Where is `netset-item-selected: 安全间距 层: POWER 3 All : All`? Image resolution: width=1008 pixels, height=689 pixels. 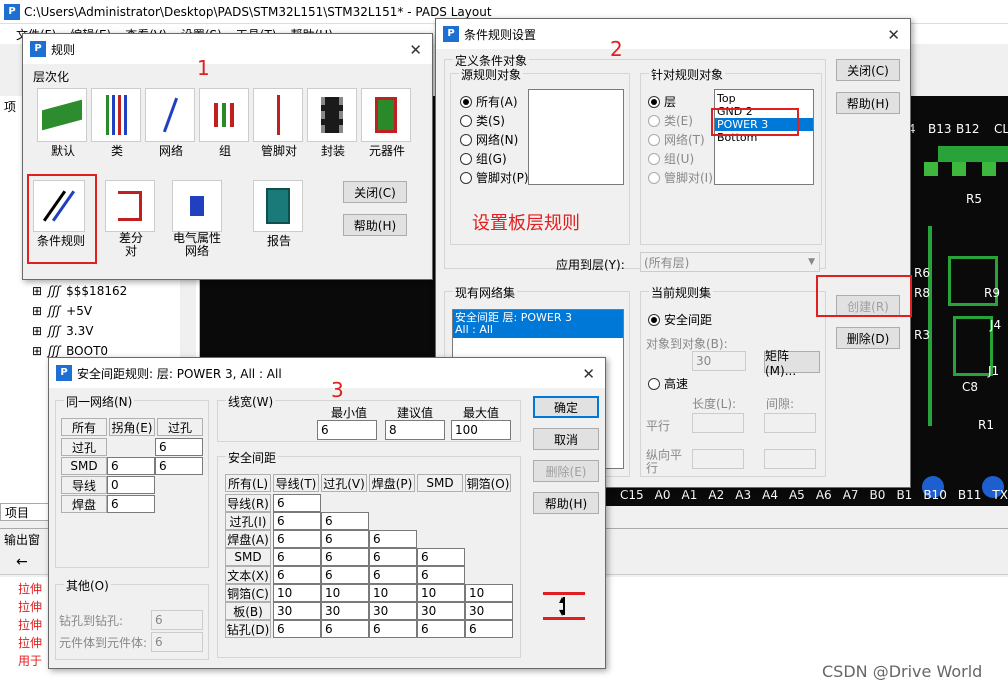
netset-item-selected: 安全间距 层: POWER 3 All : All is located at coordinates (538, 324).